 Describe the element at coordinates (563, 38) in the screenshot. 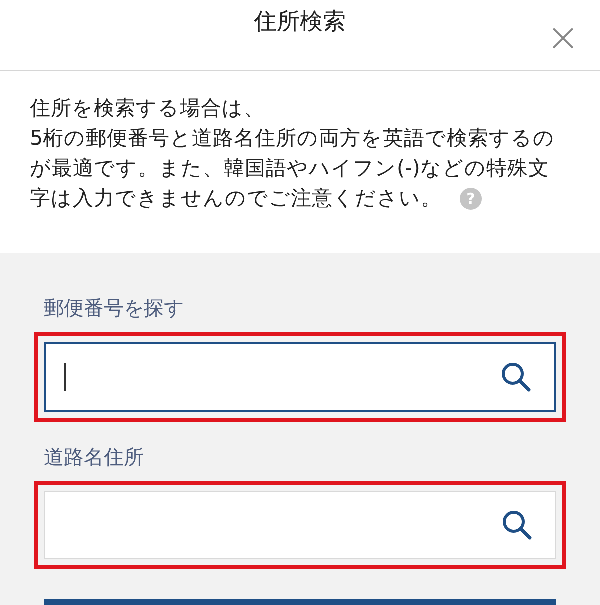

I see `close-button: ×` at that location.